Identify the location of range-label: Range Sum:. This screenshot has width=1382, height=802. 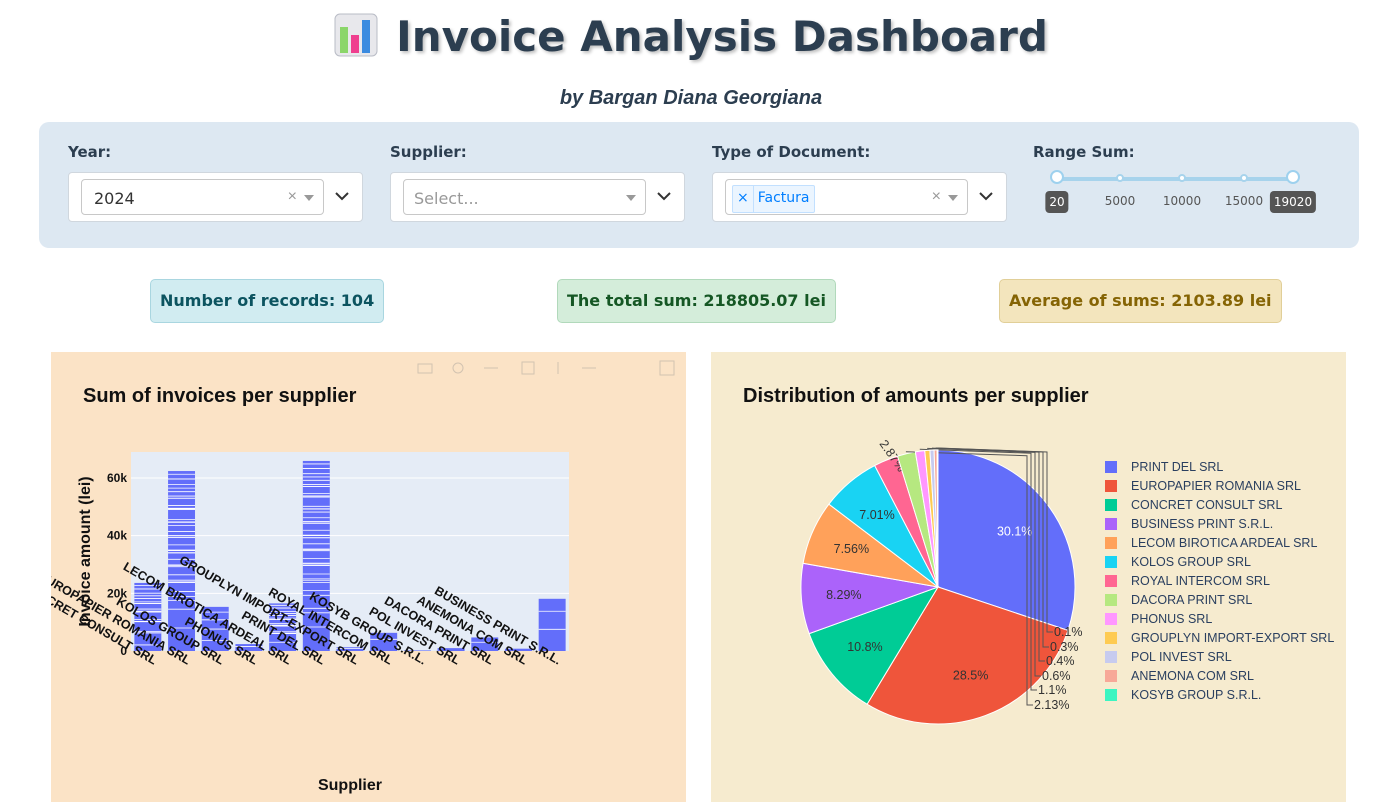
(1084, 152).